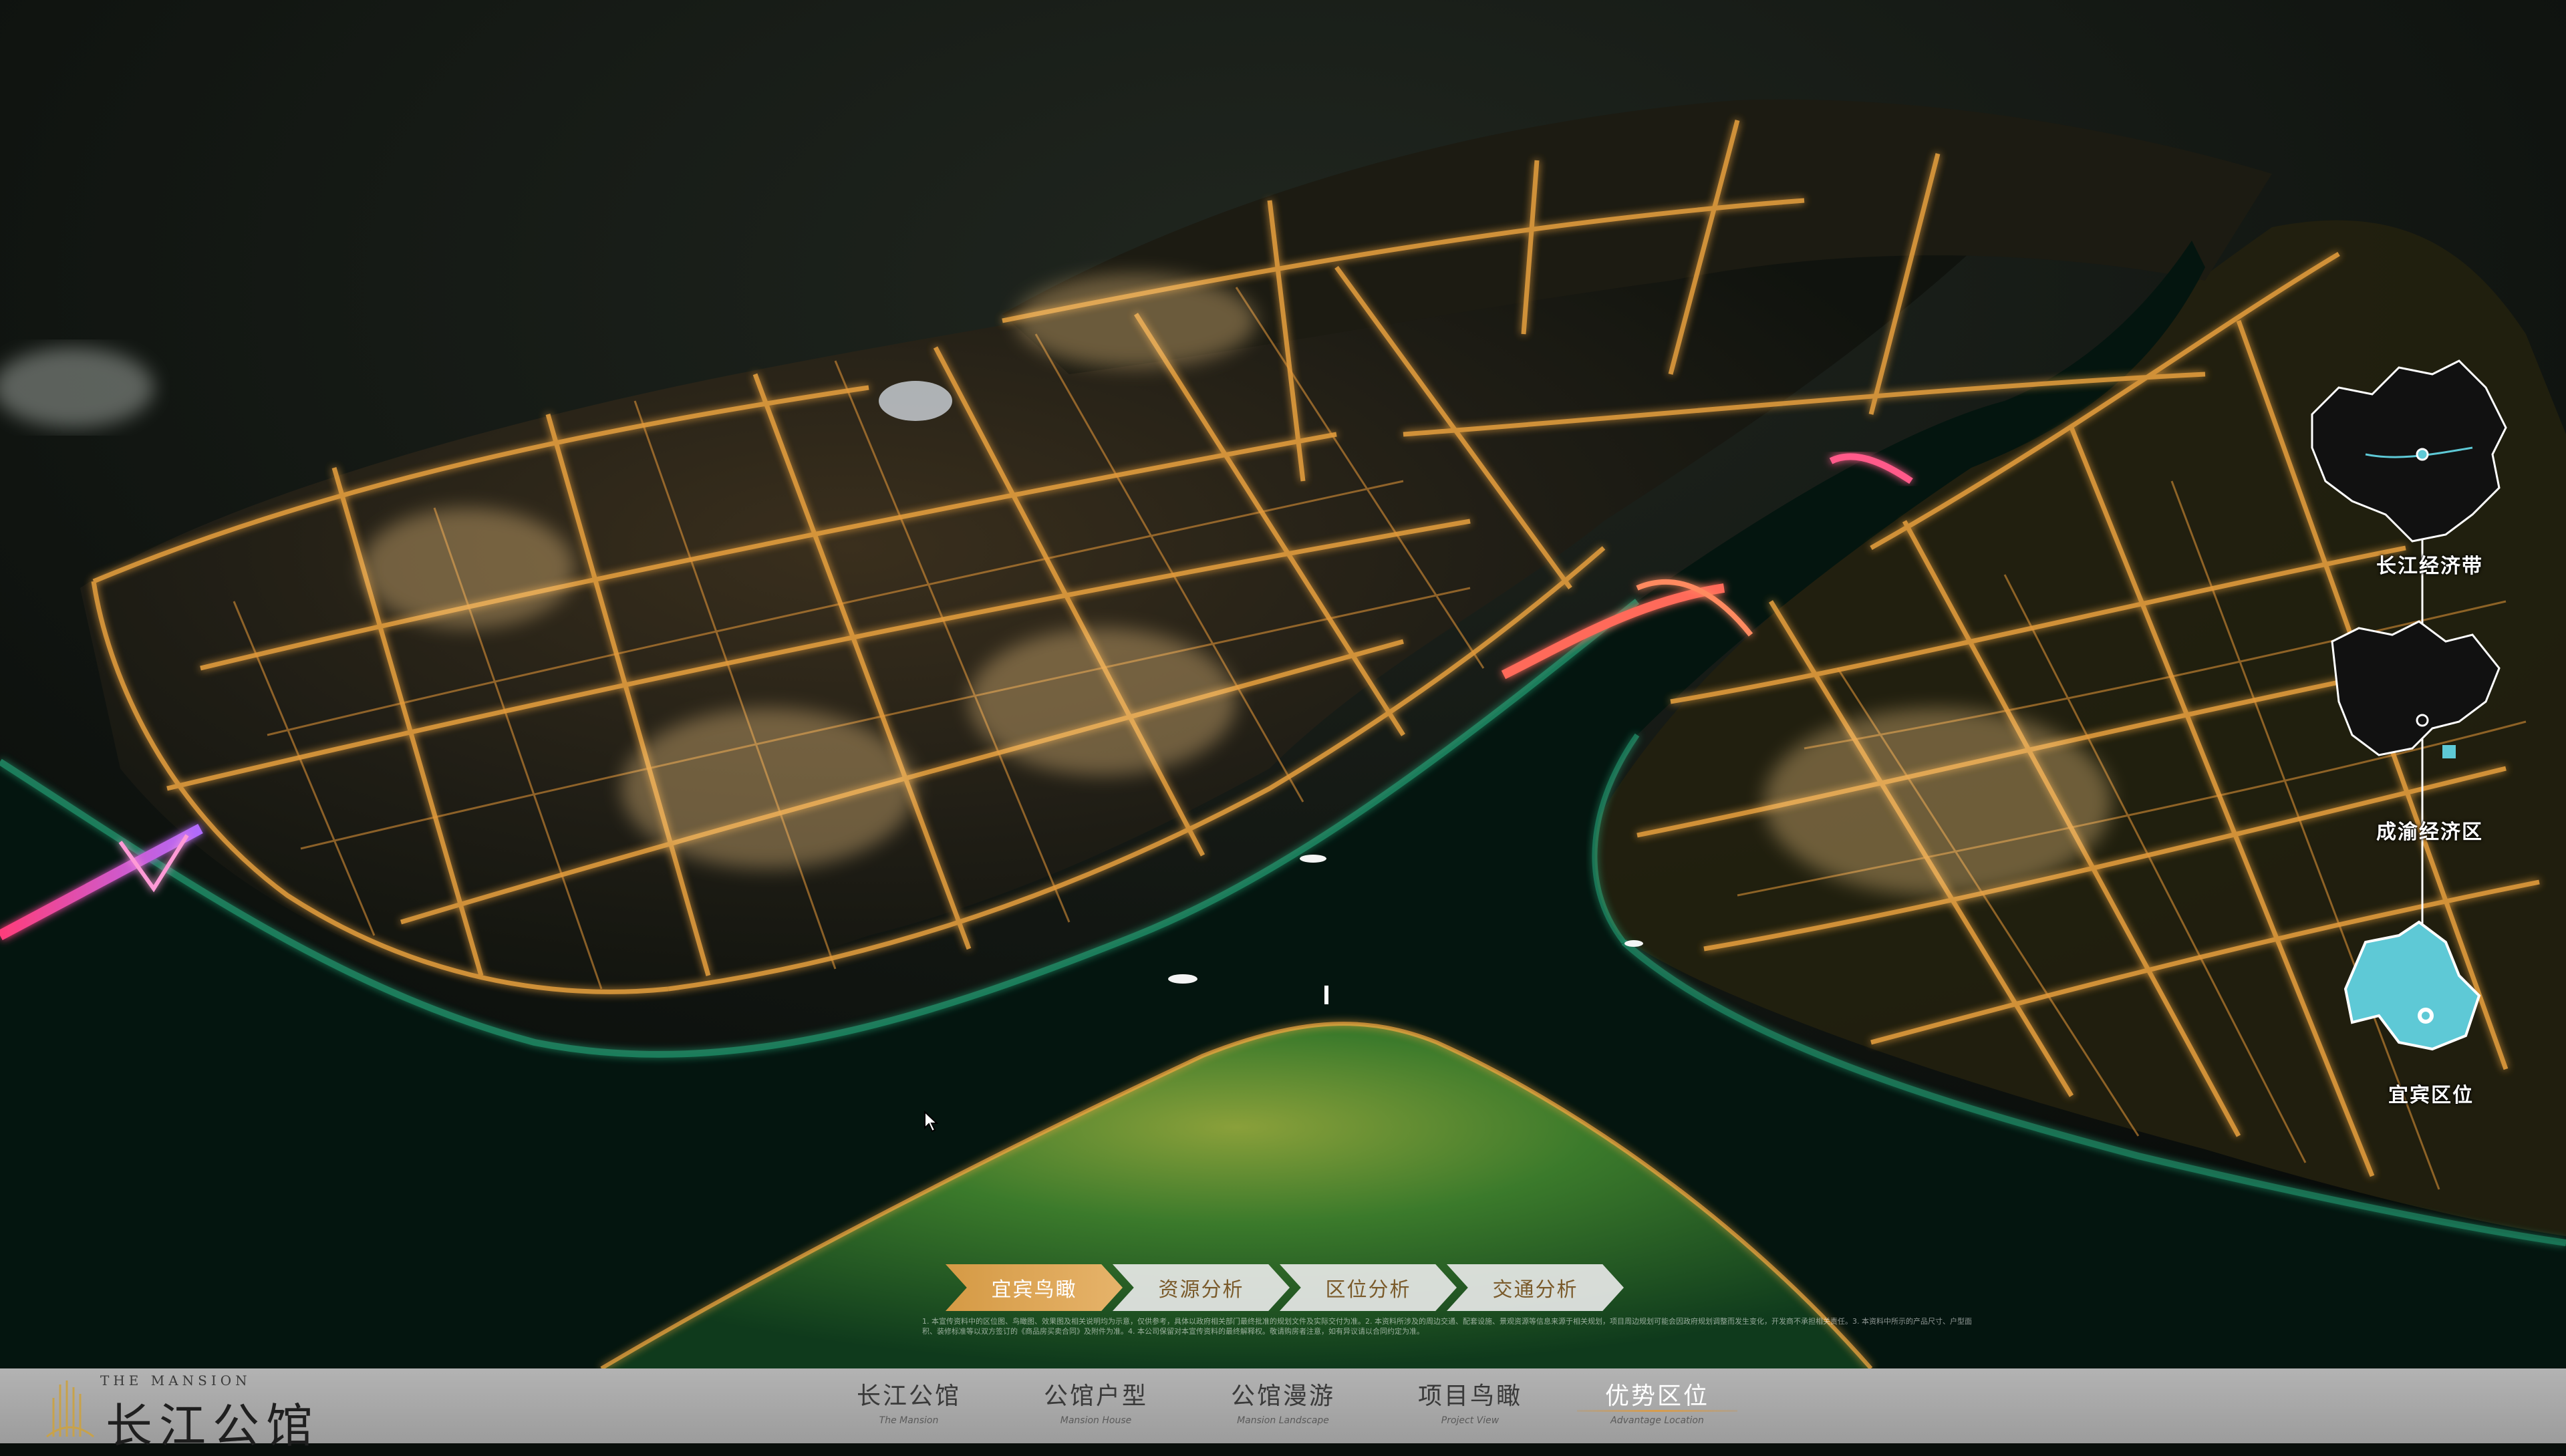 This screenshot has height=1456, width=2566. I want to click on tab-location-analysis: 区位分析, so click(1368, 1287).